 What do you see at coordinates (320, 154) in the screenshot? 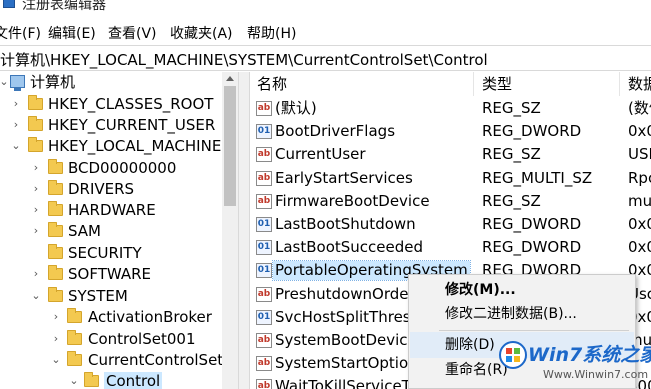
I see `value-name: CurrentUser` at bounding box center [320, 154].